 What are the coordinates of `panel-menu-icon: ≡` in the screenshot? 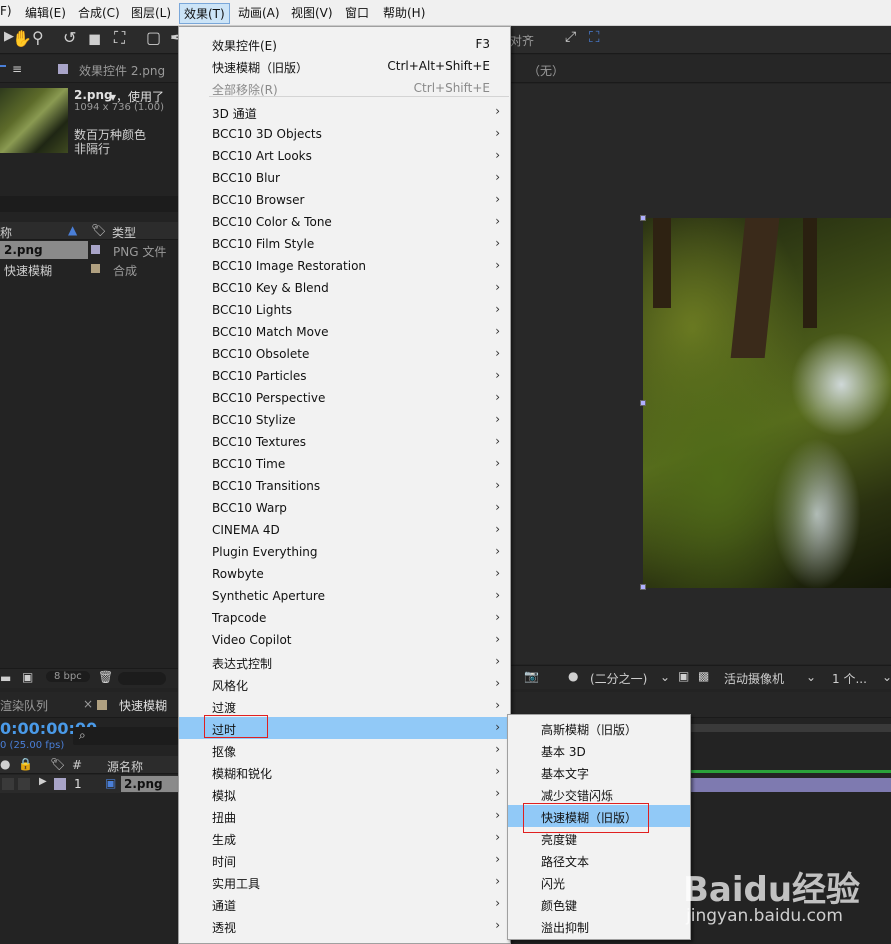 It's located at (17, 69).